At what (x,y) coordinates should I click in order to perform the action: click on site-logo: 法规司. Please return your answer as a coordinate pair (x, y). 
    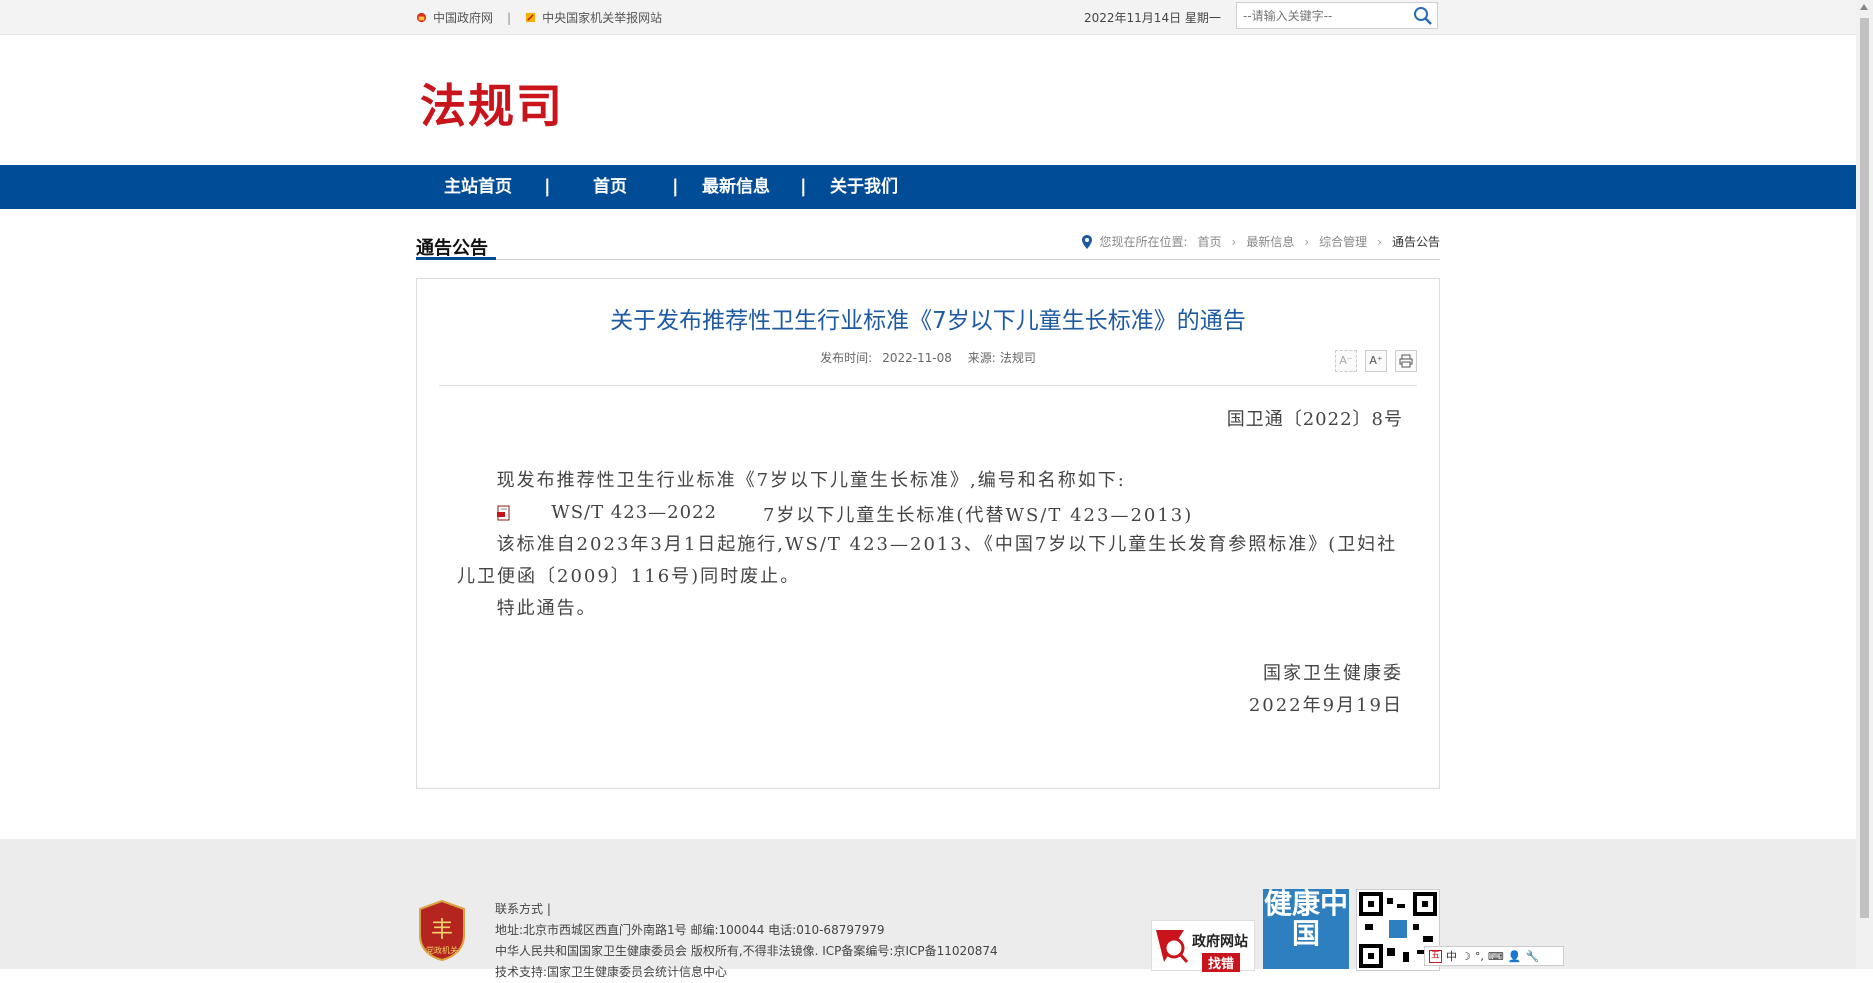
    Looking at the image, I should click on (492, 103).